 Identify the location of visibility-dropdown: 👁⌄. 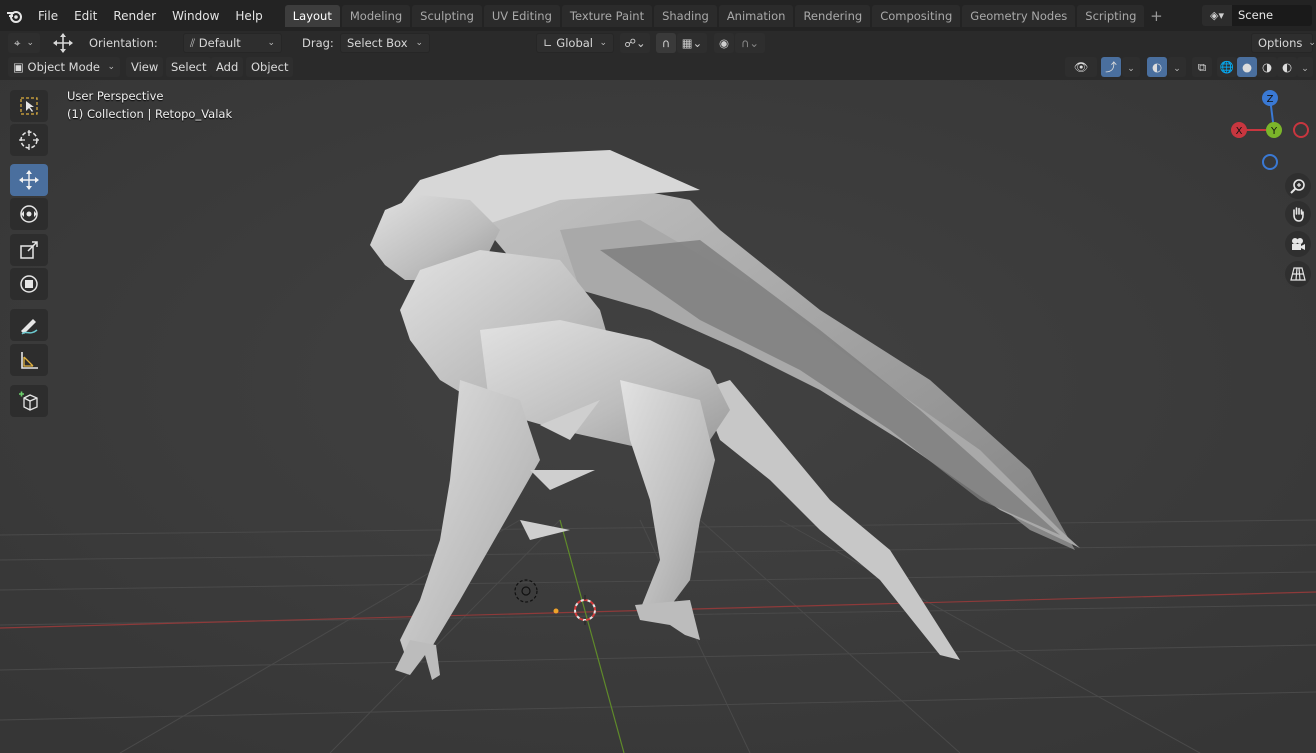
(1081, 75).